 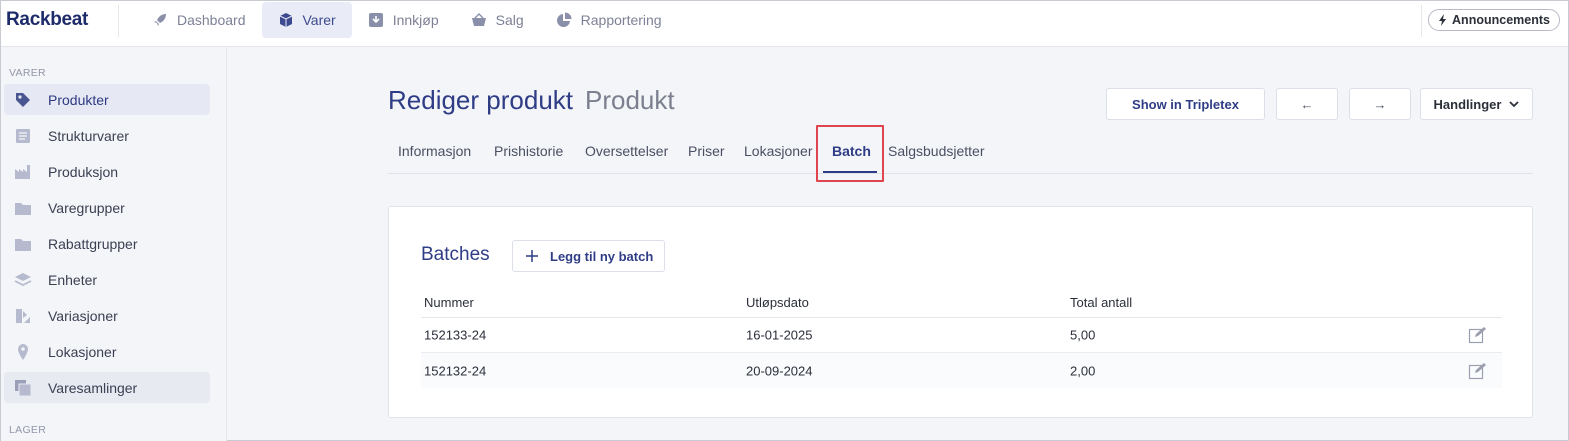 What do you see at coordinates (532, 256) in the screenshot?
I see `plus-icon` at bounding box center [532, 256].